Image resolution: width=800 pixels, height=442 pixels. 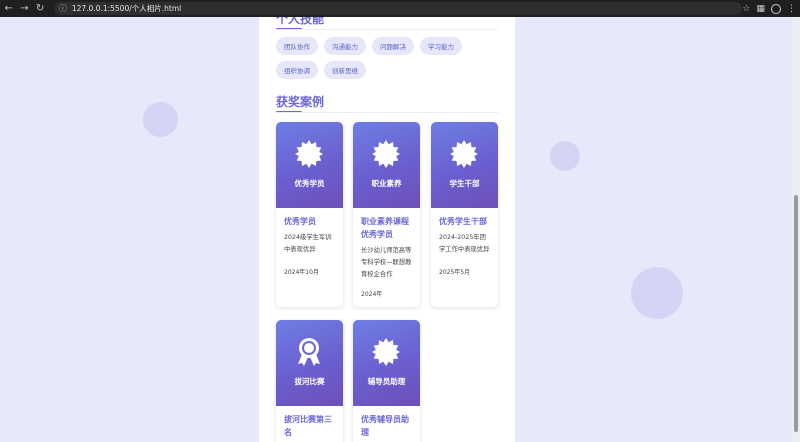 I want to click on award-title: 职业素养课程优秀学员, so click(x=385, y=228).